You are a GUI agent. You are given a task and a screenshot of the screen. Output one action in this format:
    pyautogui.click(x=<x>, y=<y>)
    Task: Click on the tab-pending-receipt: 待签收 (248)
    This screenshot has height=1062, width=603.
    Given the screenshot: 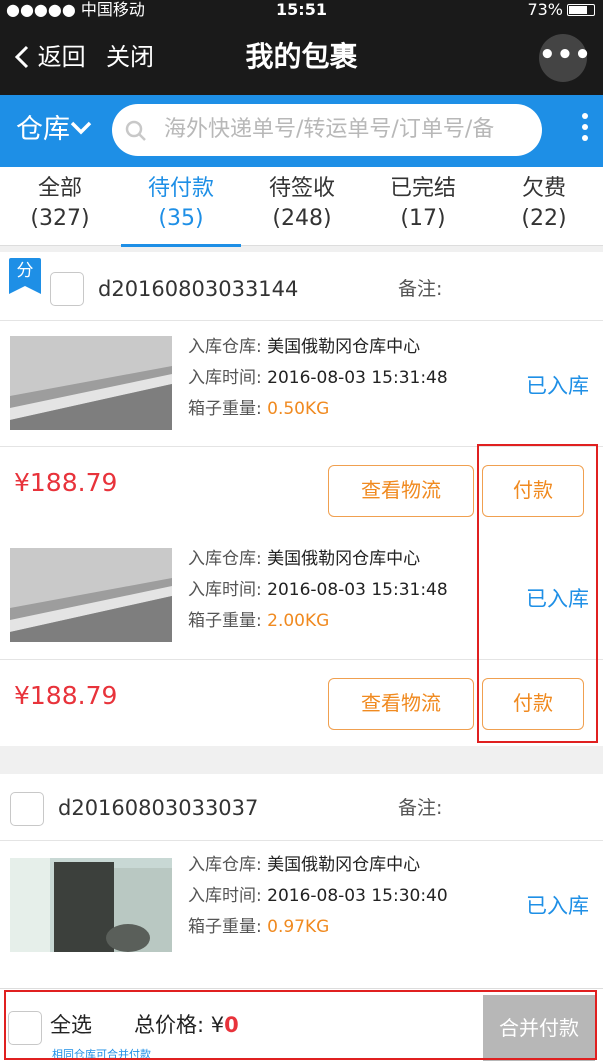 What is the action you would take?
    pyautogui.click(x=302, y=206)
    